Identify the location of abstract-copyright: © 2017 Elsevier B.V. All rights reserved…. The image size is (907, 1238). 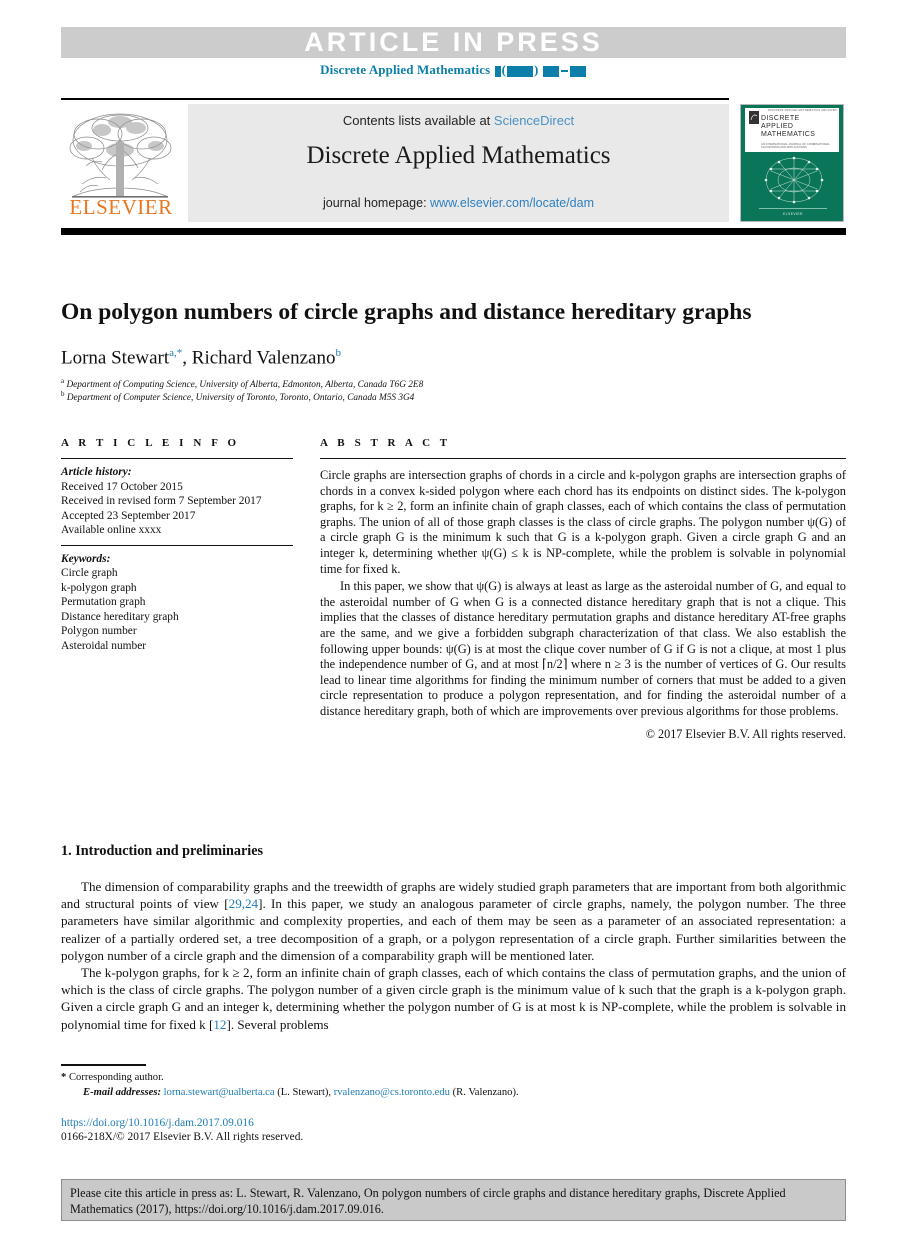
(745, 733).